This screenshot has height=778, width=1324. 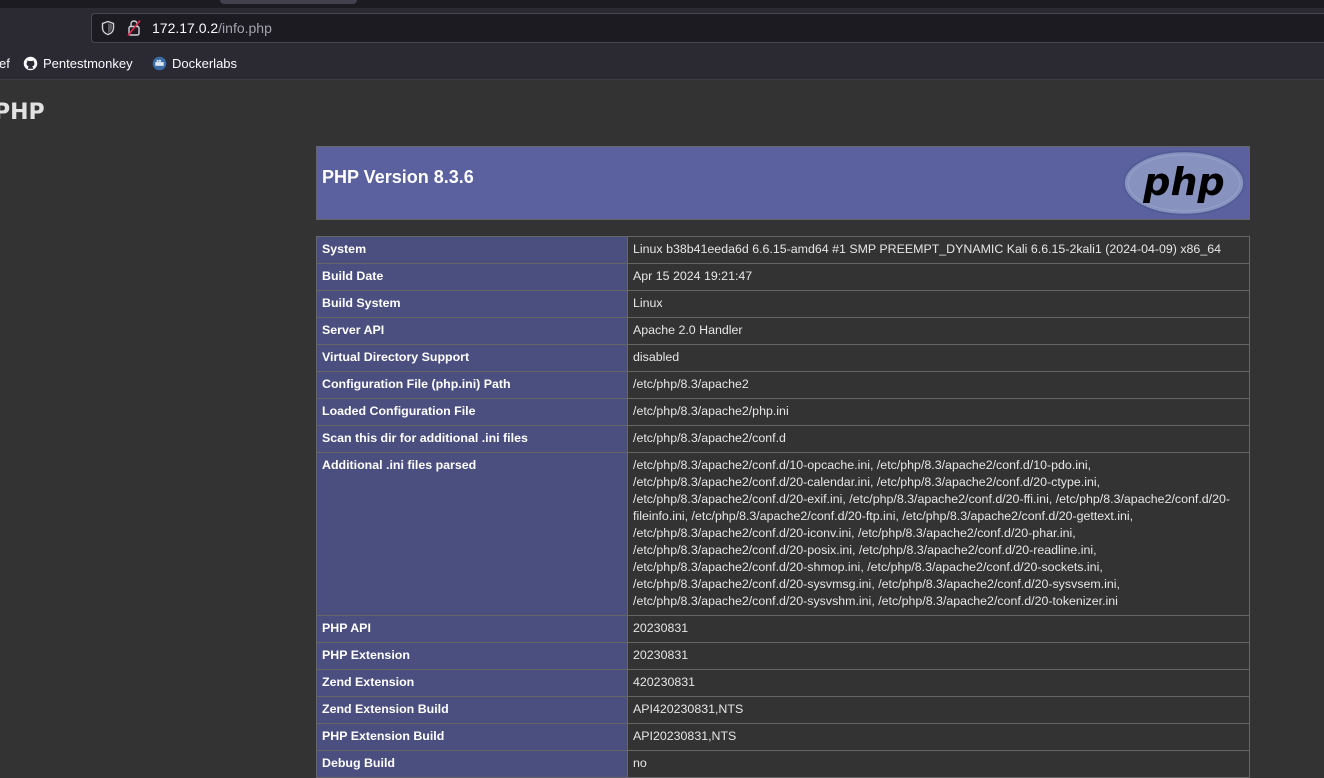 What do you see at coordinates (30, 63) in the screenshot?
I see `github-icon` at bounding box center [30, 63].